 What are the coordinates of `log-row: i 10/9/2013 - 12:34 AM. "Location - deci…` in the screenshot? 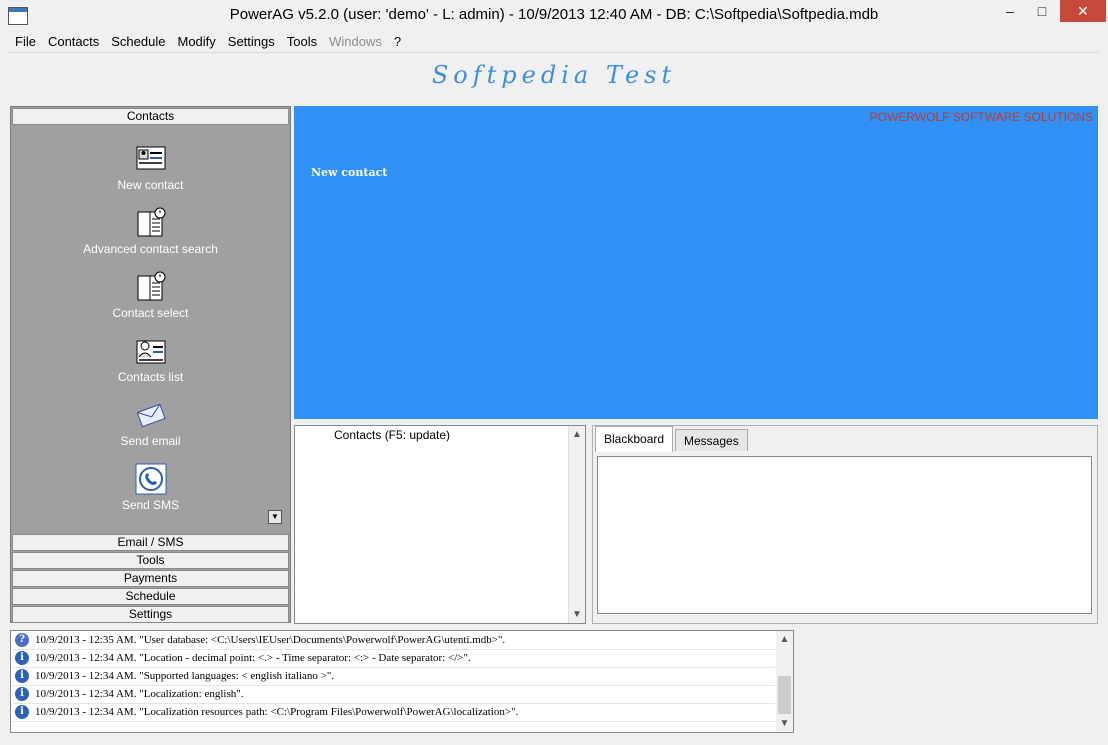 It's located at (394, 659).